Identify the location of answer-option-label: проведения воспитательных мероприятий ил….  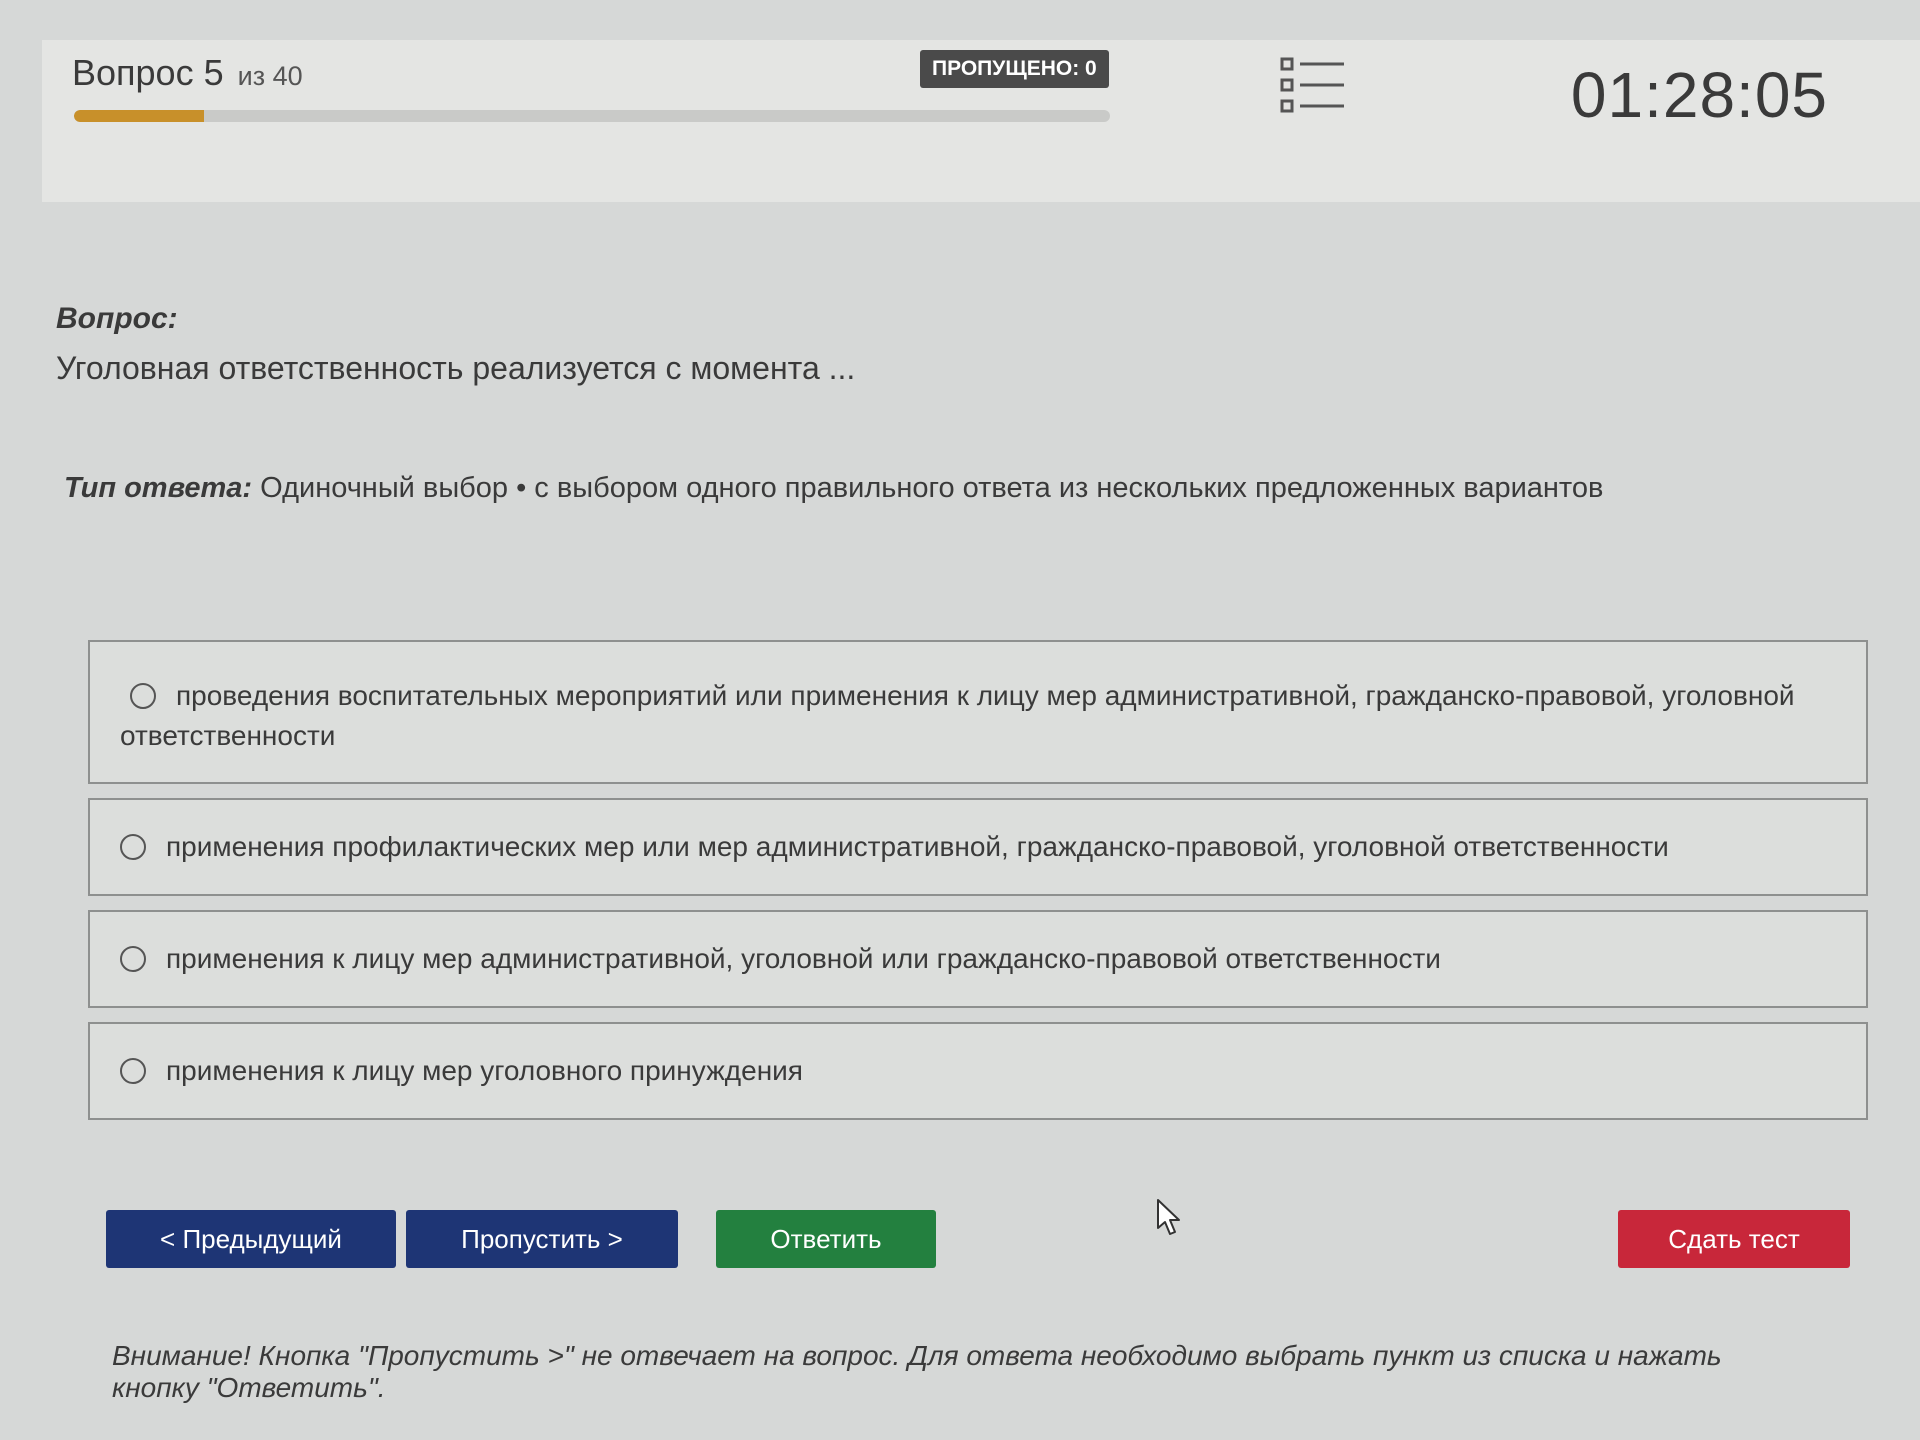
(957, 715).